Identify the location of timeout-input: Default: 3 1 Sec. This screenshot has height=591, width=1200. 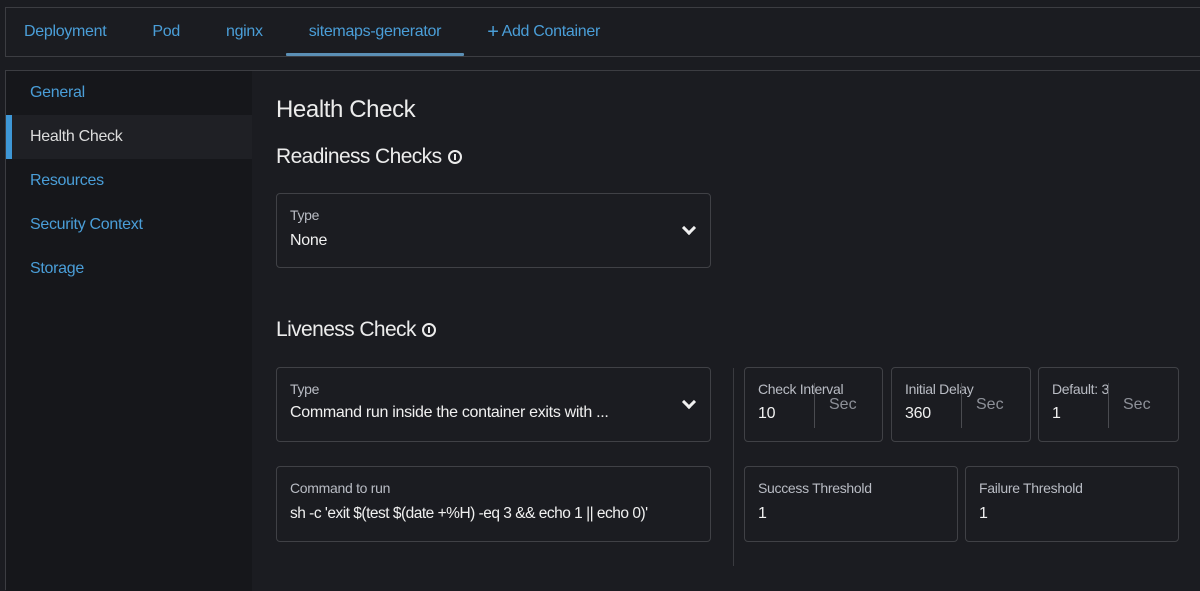
(1108, 404).